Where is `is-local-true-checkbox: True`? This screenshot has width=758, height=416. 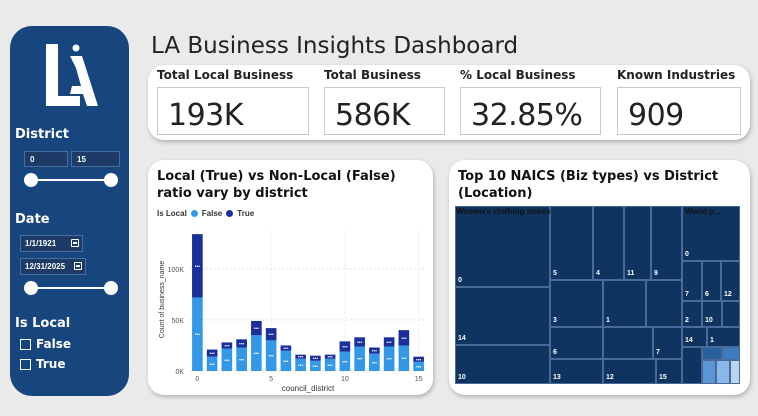
is-local-true-checkbox: True is located at coordinates (42, 364).